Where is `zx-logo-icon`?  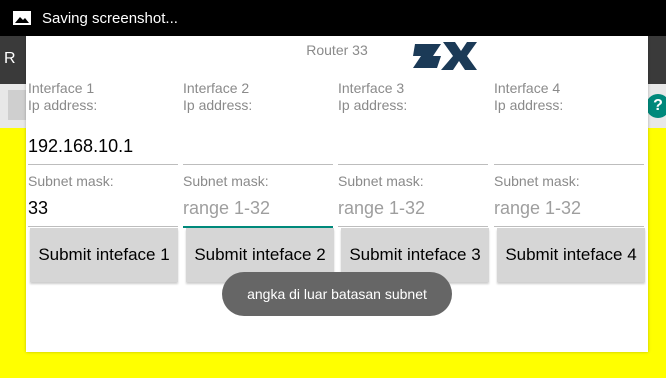
zx-logo-icon is located at coordinates (444, 56).